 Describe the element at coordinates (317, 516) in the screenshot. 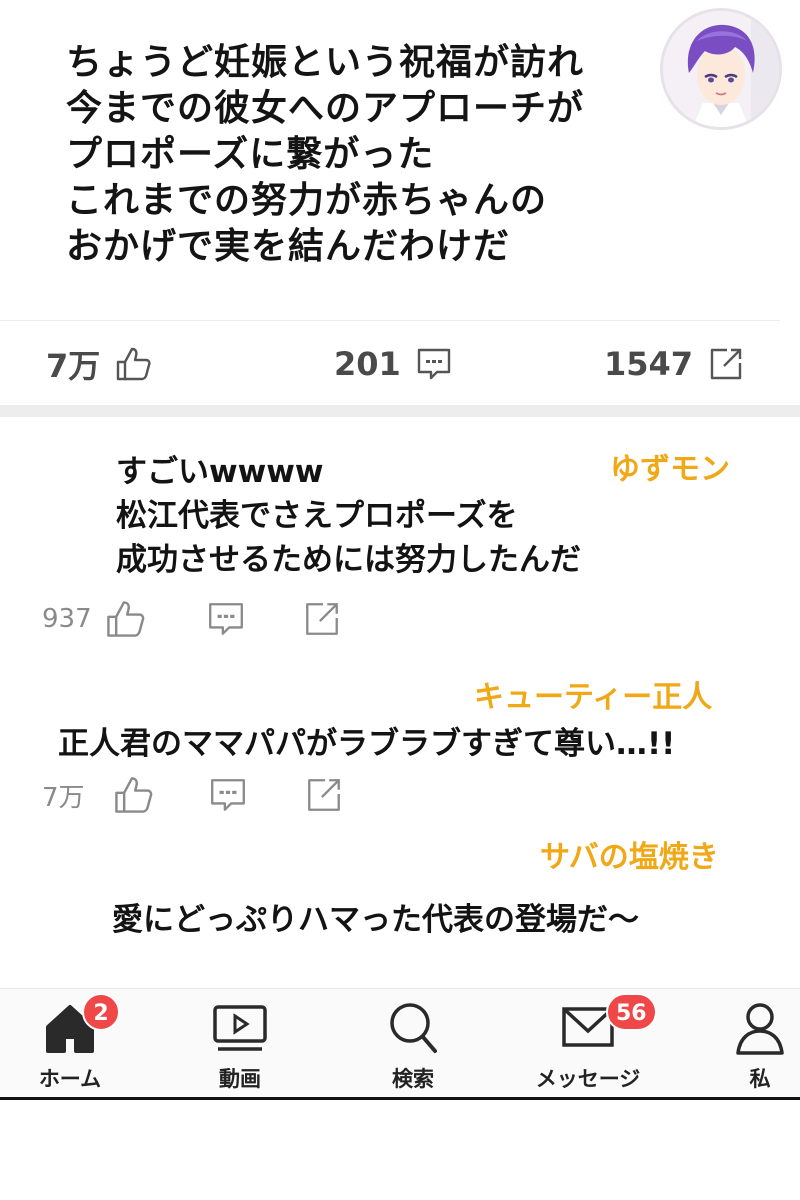

I see `comment-line: 松江代表でさえプロポーズを` at that location.